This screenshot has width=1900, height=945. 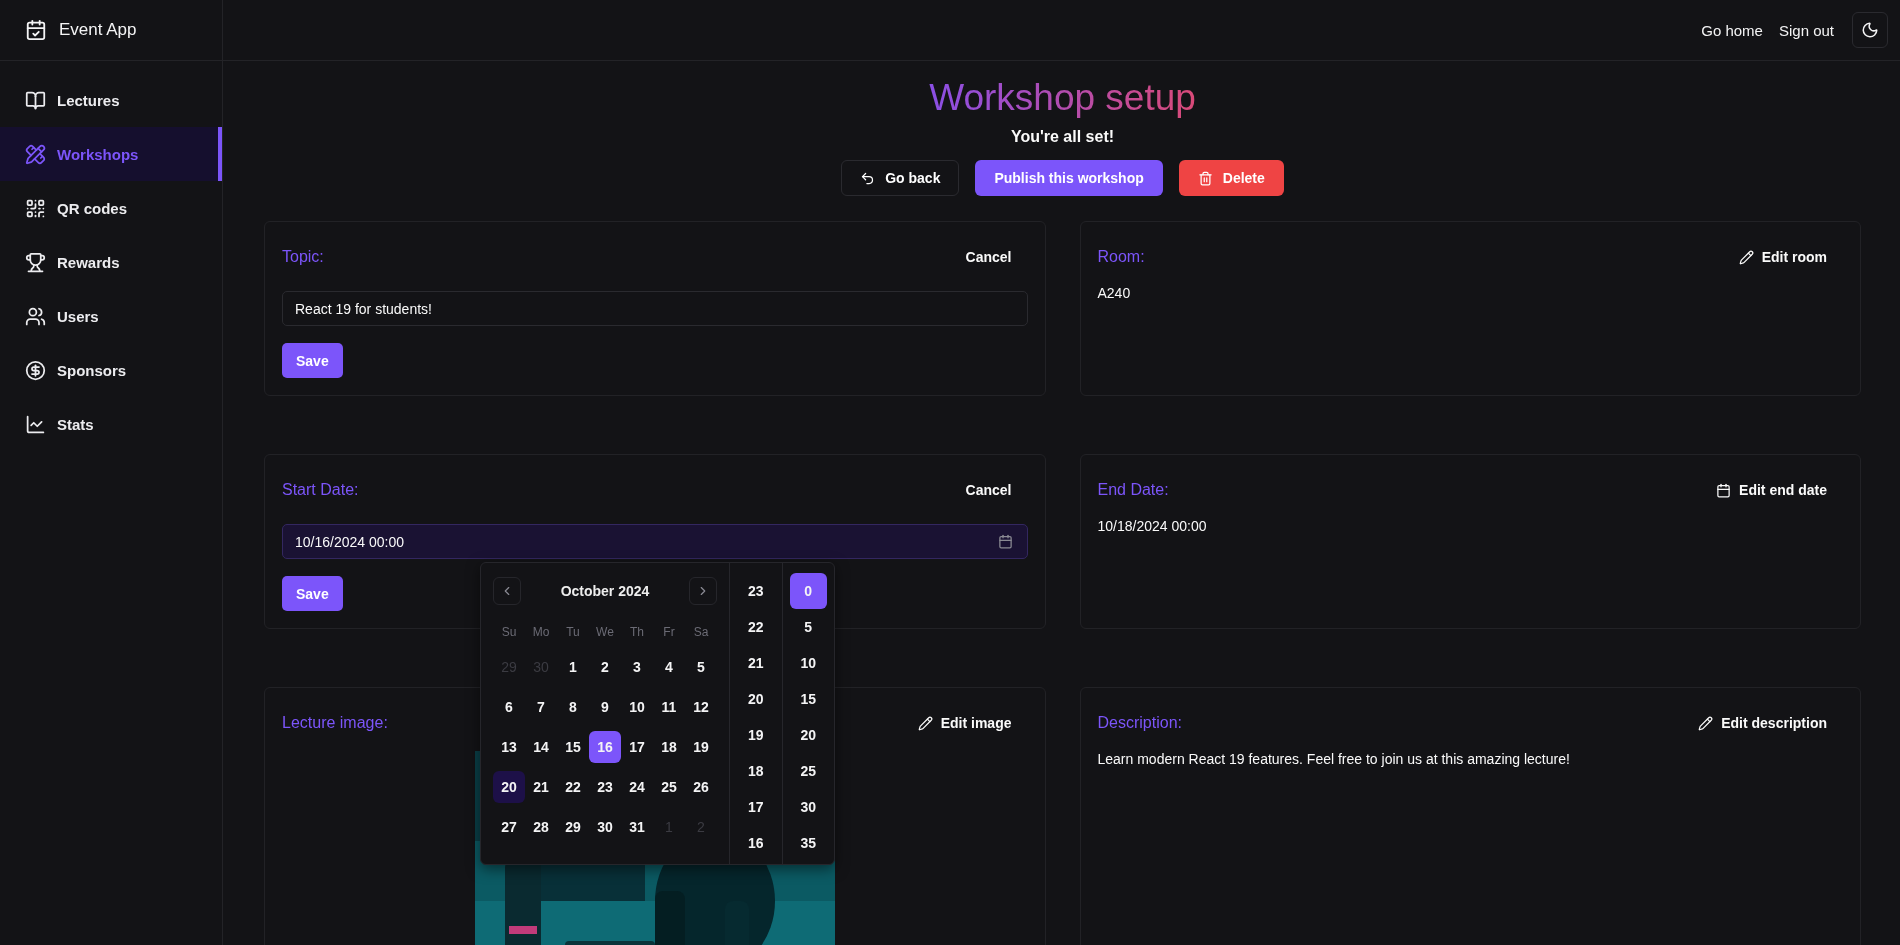 What do you see at coordinates (605, 591) in the screenshot?
I see `month-title: October 2024` at bounding box center [605, 591].